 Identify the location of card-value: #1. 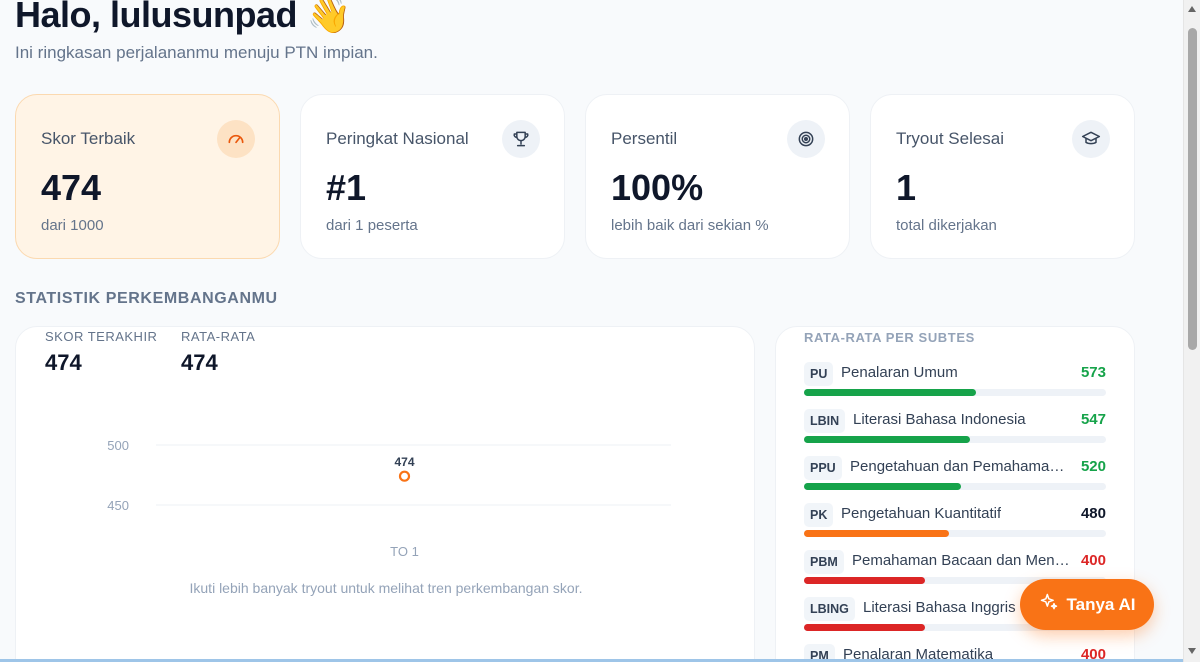
(346, 187).